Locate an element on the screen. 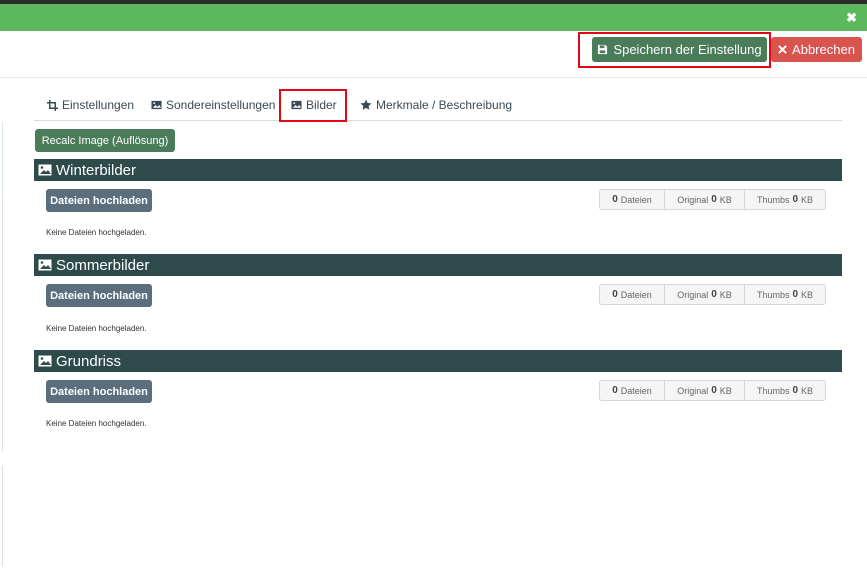 This screenshot has height=568, width=867. tab-merkmale: Merkmale / Beschreibung is located at coordinates (436, 105).